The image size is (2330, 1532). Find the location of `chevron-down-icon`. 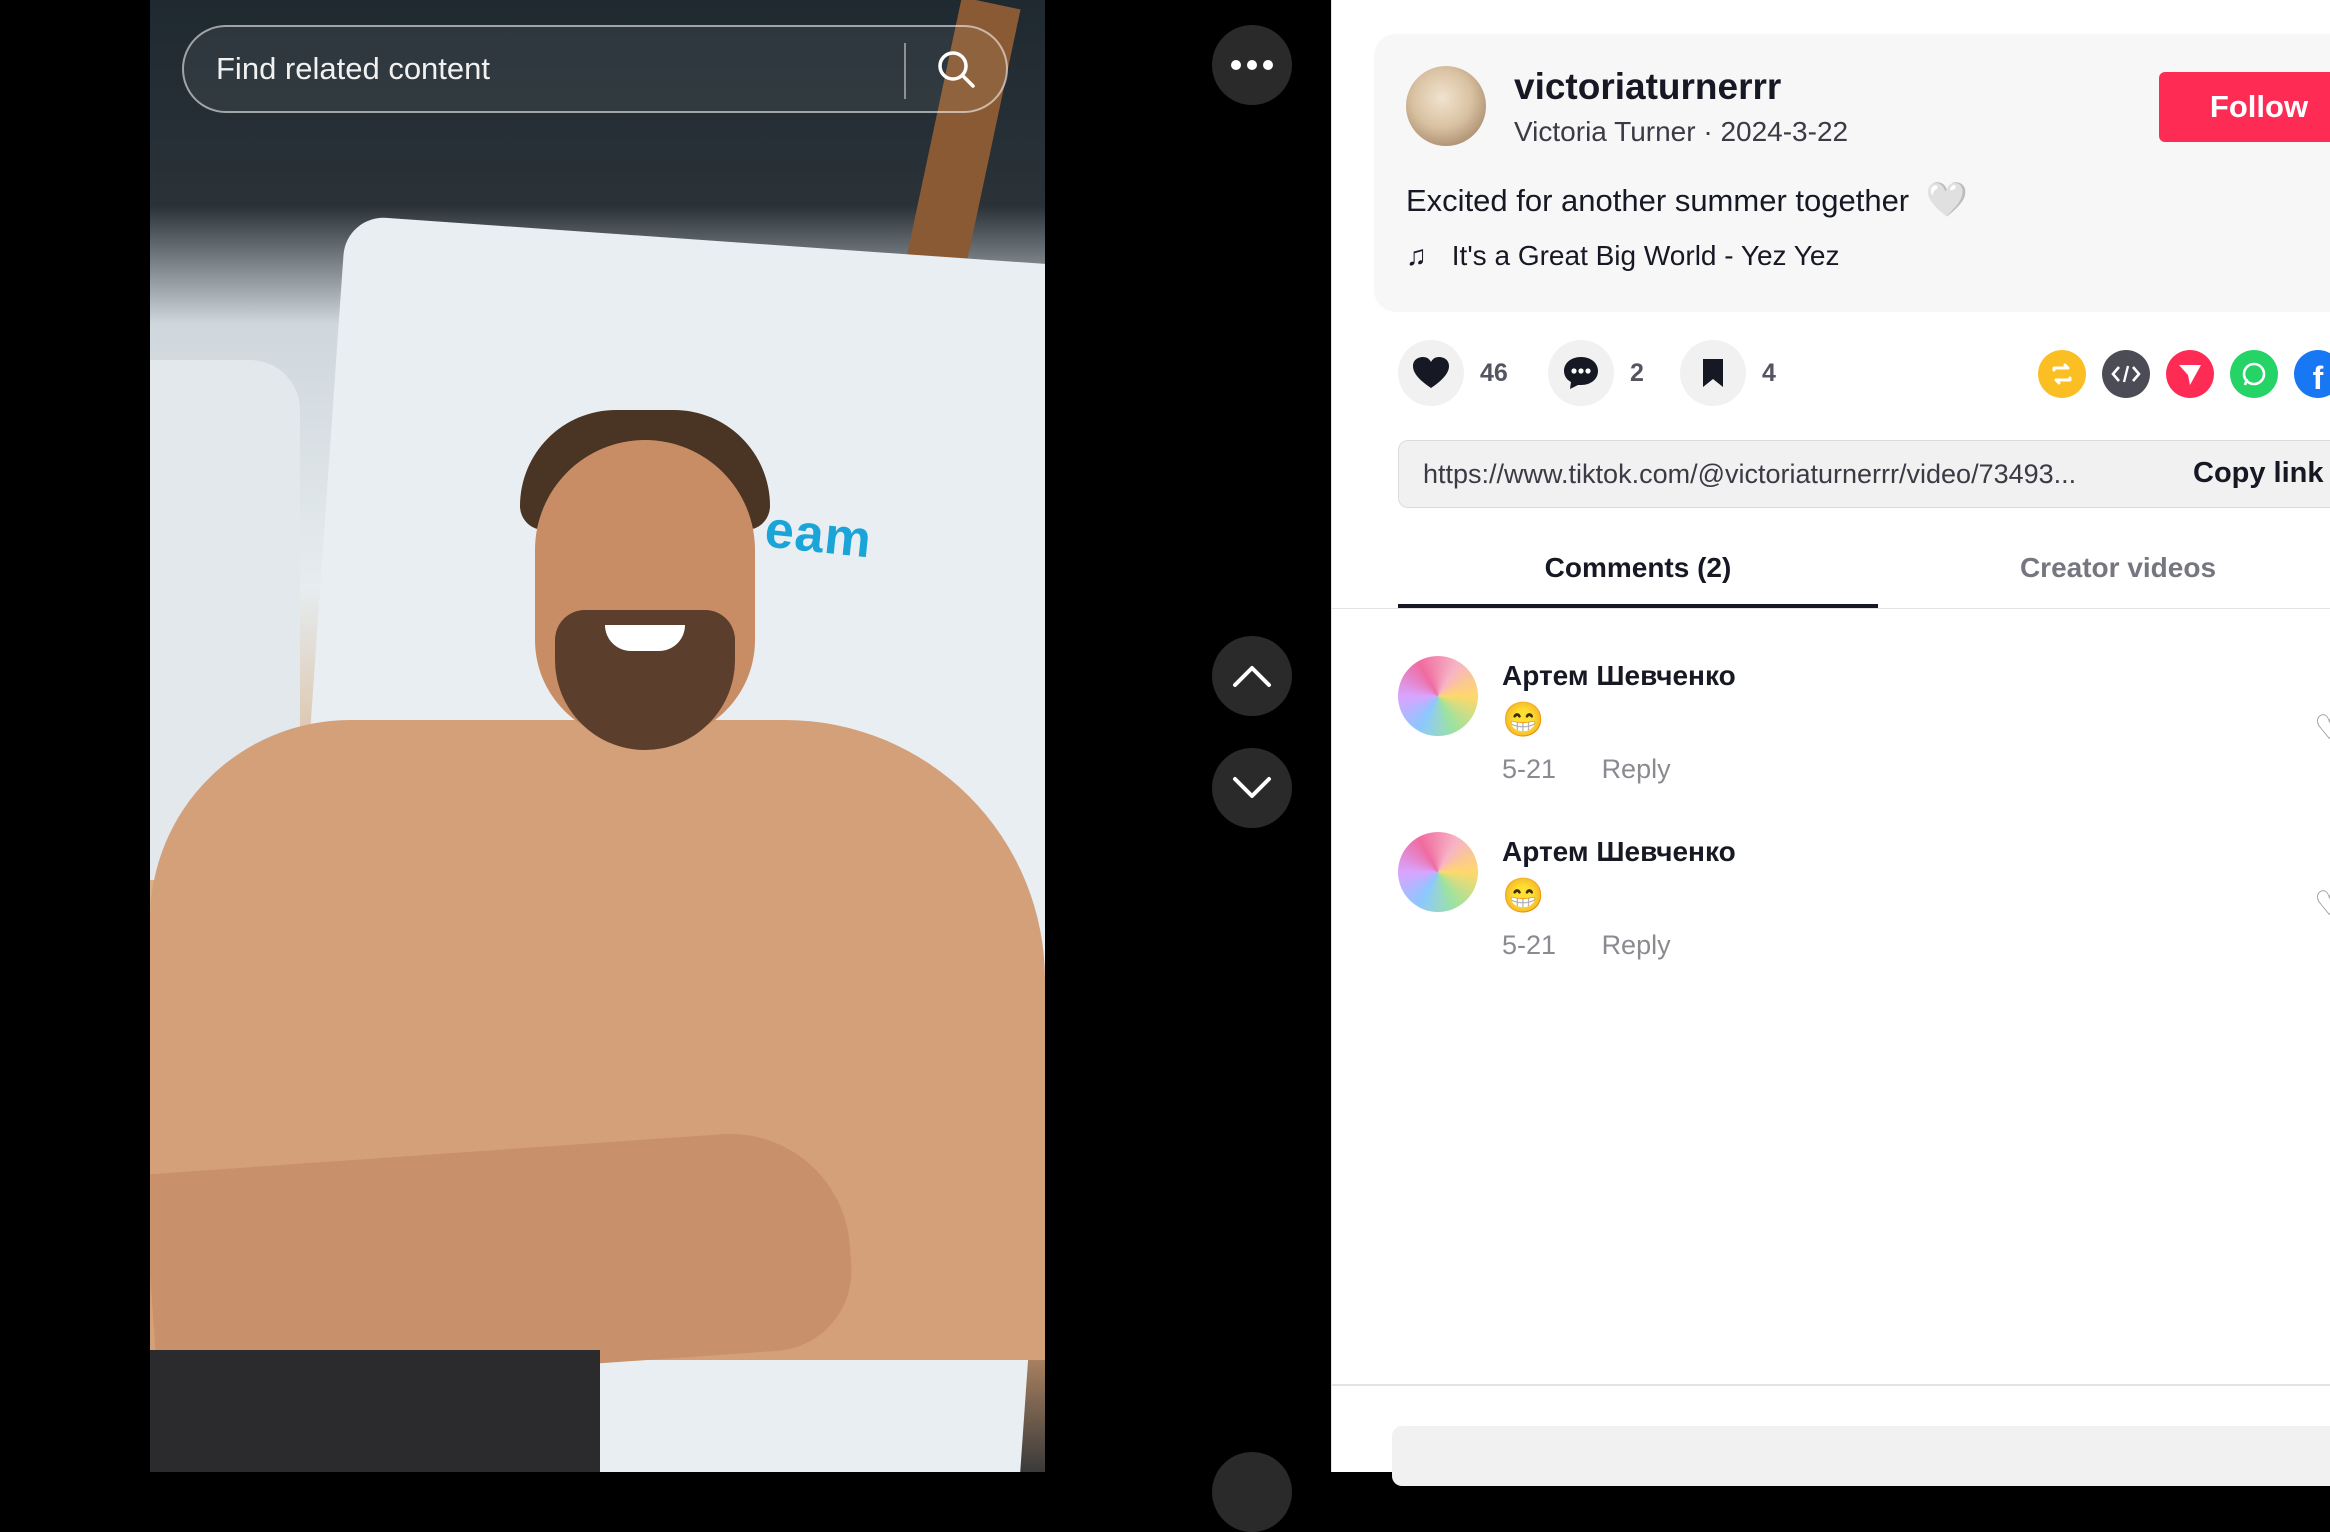

chevron-down-icon is located at coordinates (1252, 787).